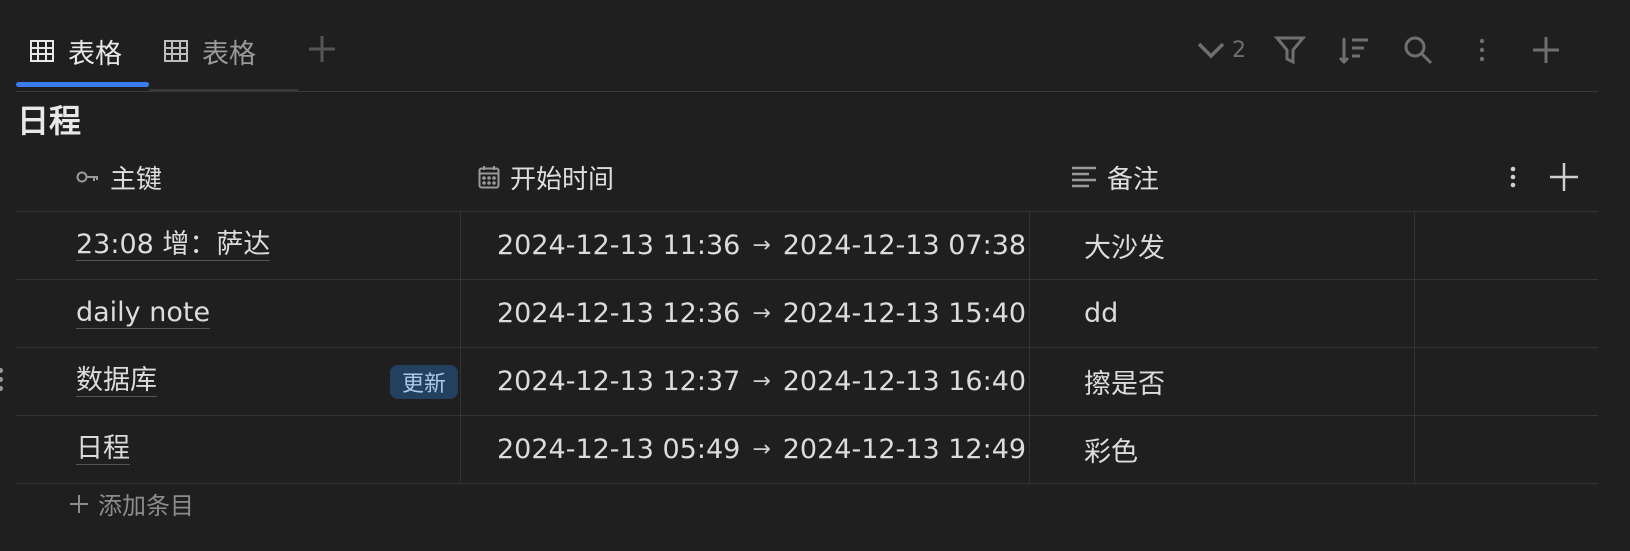  Describe the element at coordinates (1269, 449) in the screenshot. I see `note-cell: 彩色` at that location.